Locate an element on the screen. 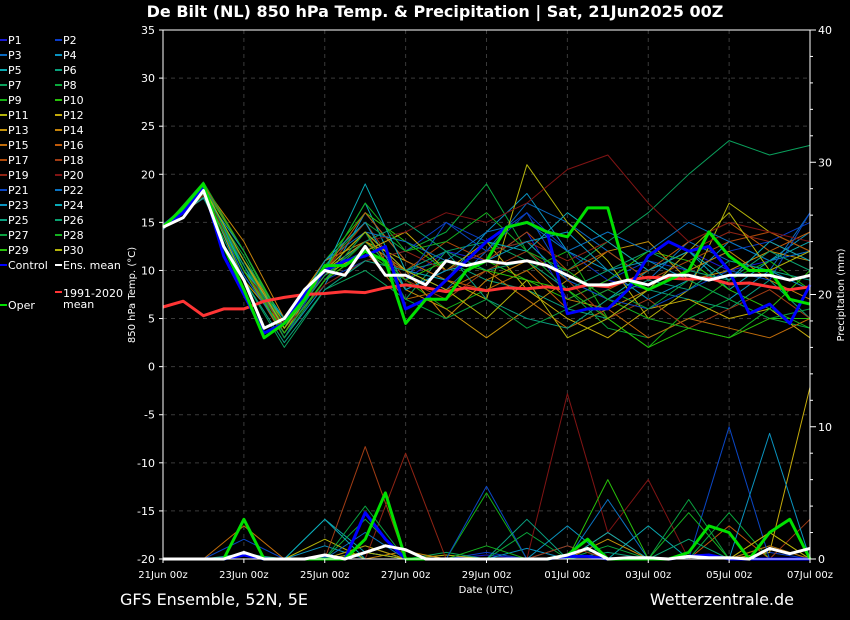  legend-item-p6: P6 is located at coordinates (70, 70).